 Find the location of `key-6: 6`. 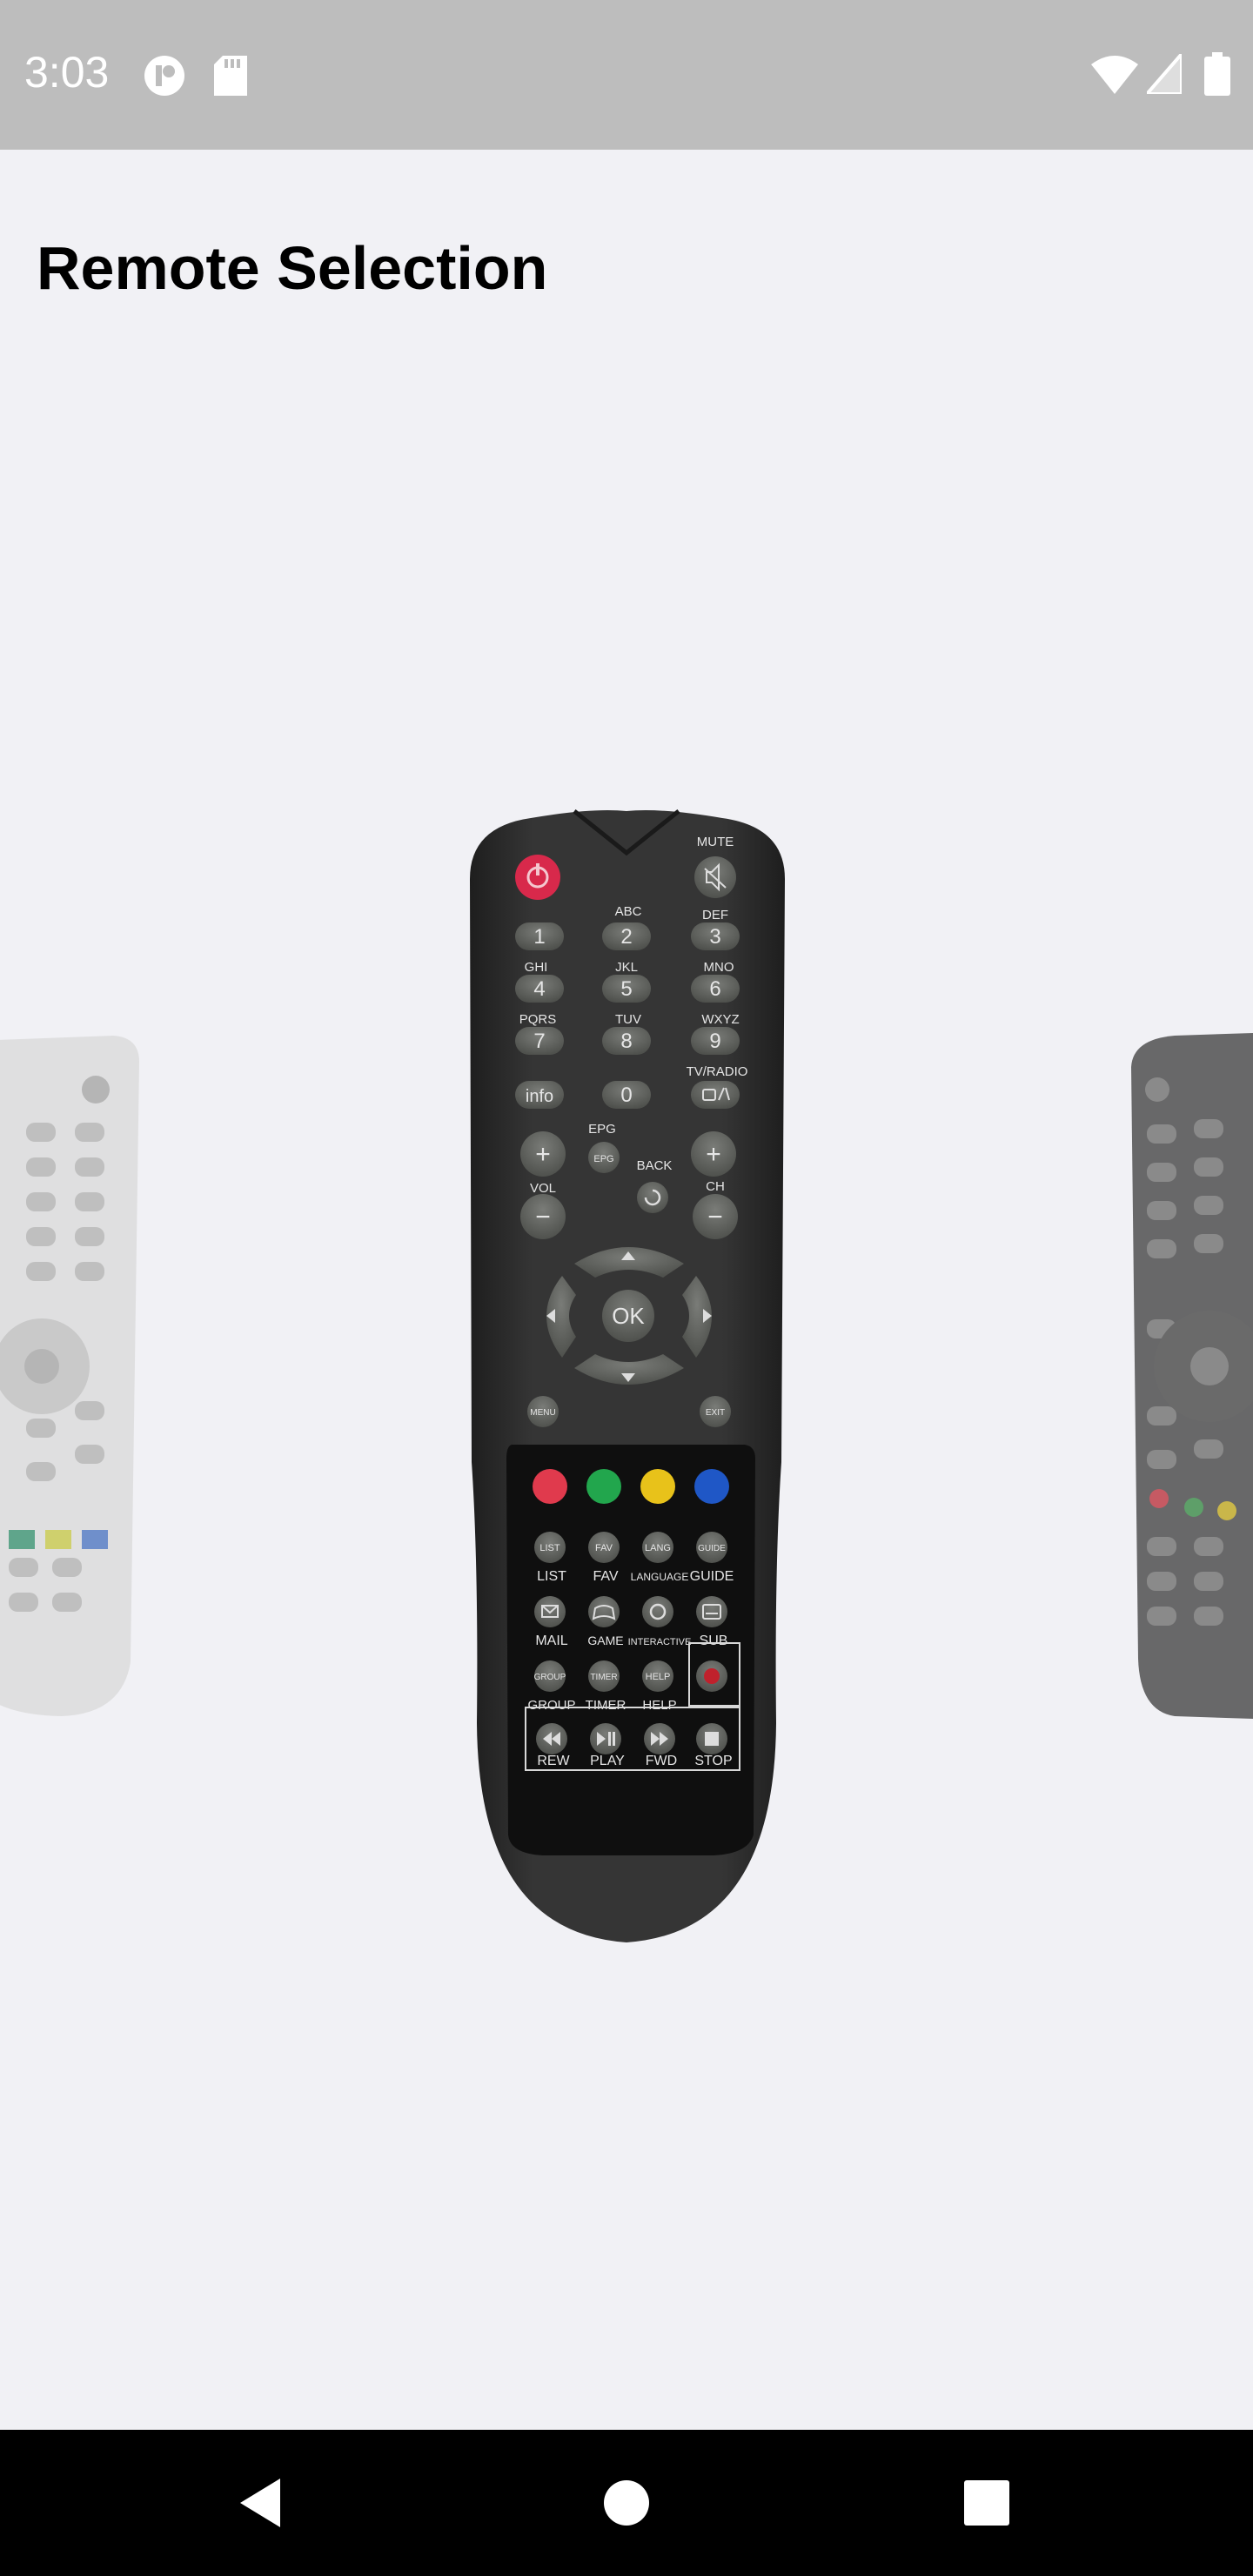

key-6: 6 is located at coordinates (715, 989).